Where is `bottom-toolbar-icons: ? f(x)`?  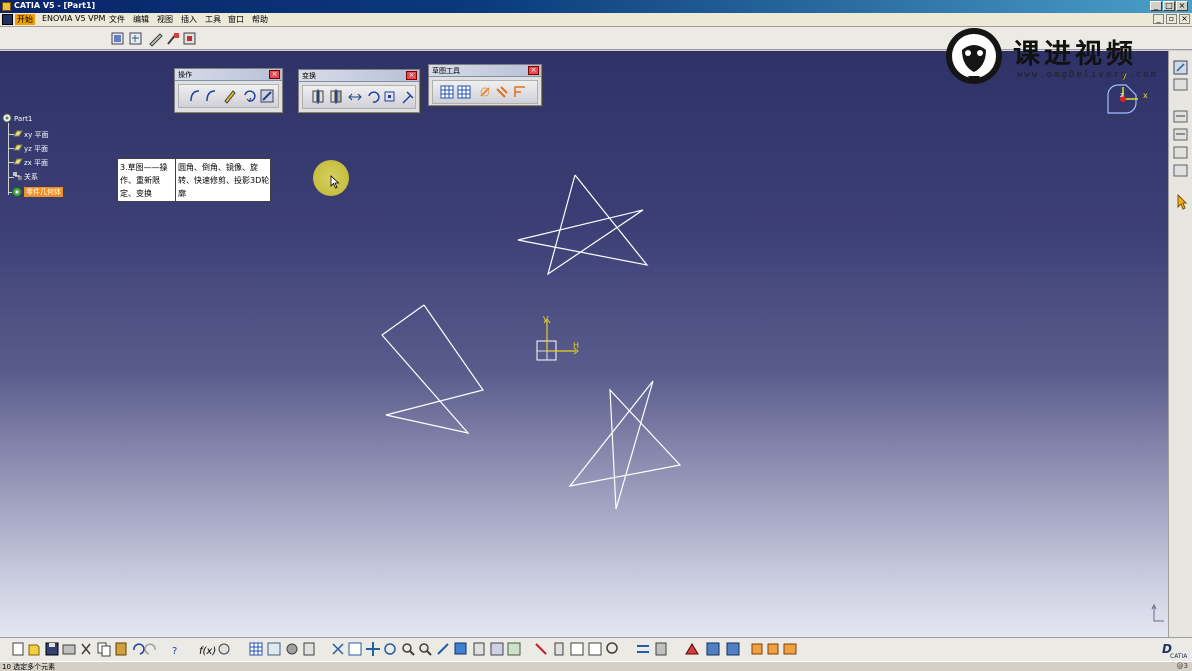
bottom-toolbar-icons: ? f(x) is located at coordinates (410, 649).